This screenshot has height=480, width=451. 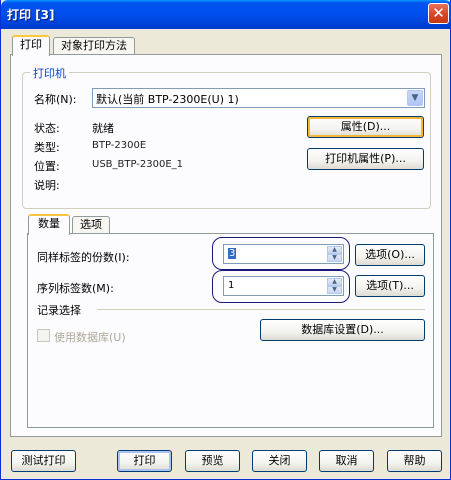 What do you see at coordinates (414, 461) in the screenshot?
I see `help-button: 帮助` at bounding box center [414, 461].